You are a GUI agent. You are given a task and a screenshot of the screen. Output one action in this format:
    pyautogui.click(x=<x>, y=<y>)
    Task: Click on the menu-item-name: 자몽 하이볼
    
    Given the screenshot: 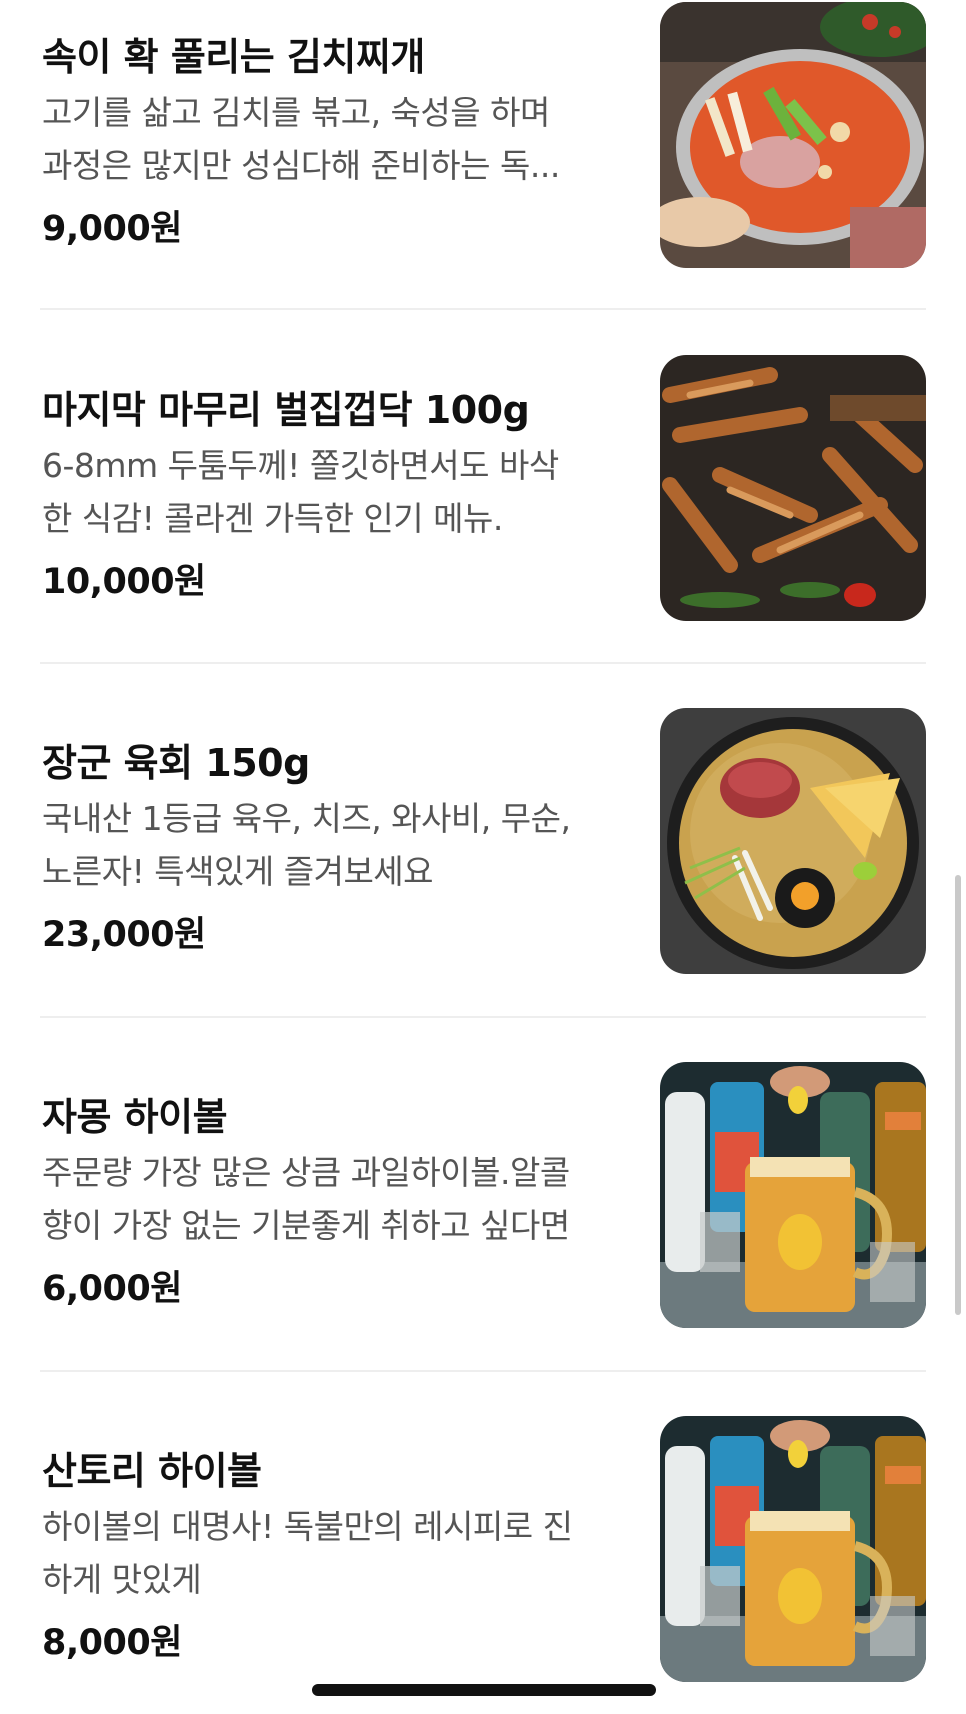 What is the action you would take?
    pyautogui.click(x=135, y=1117)
    